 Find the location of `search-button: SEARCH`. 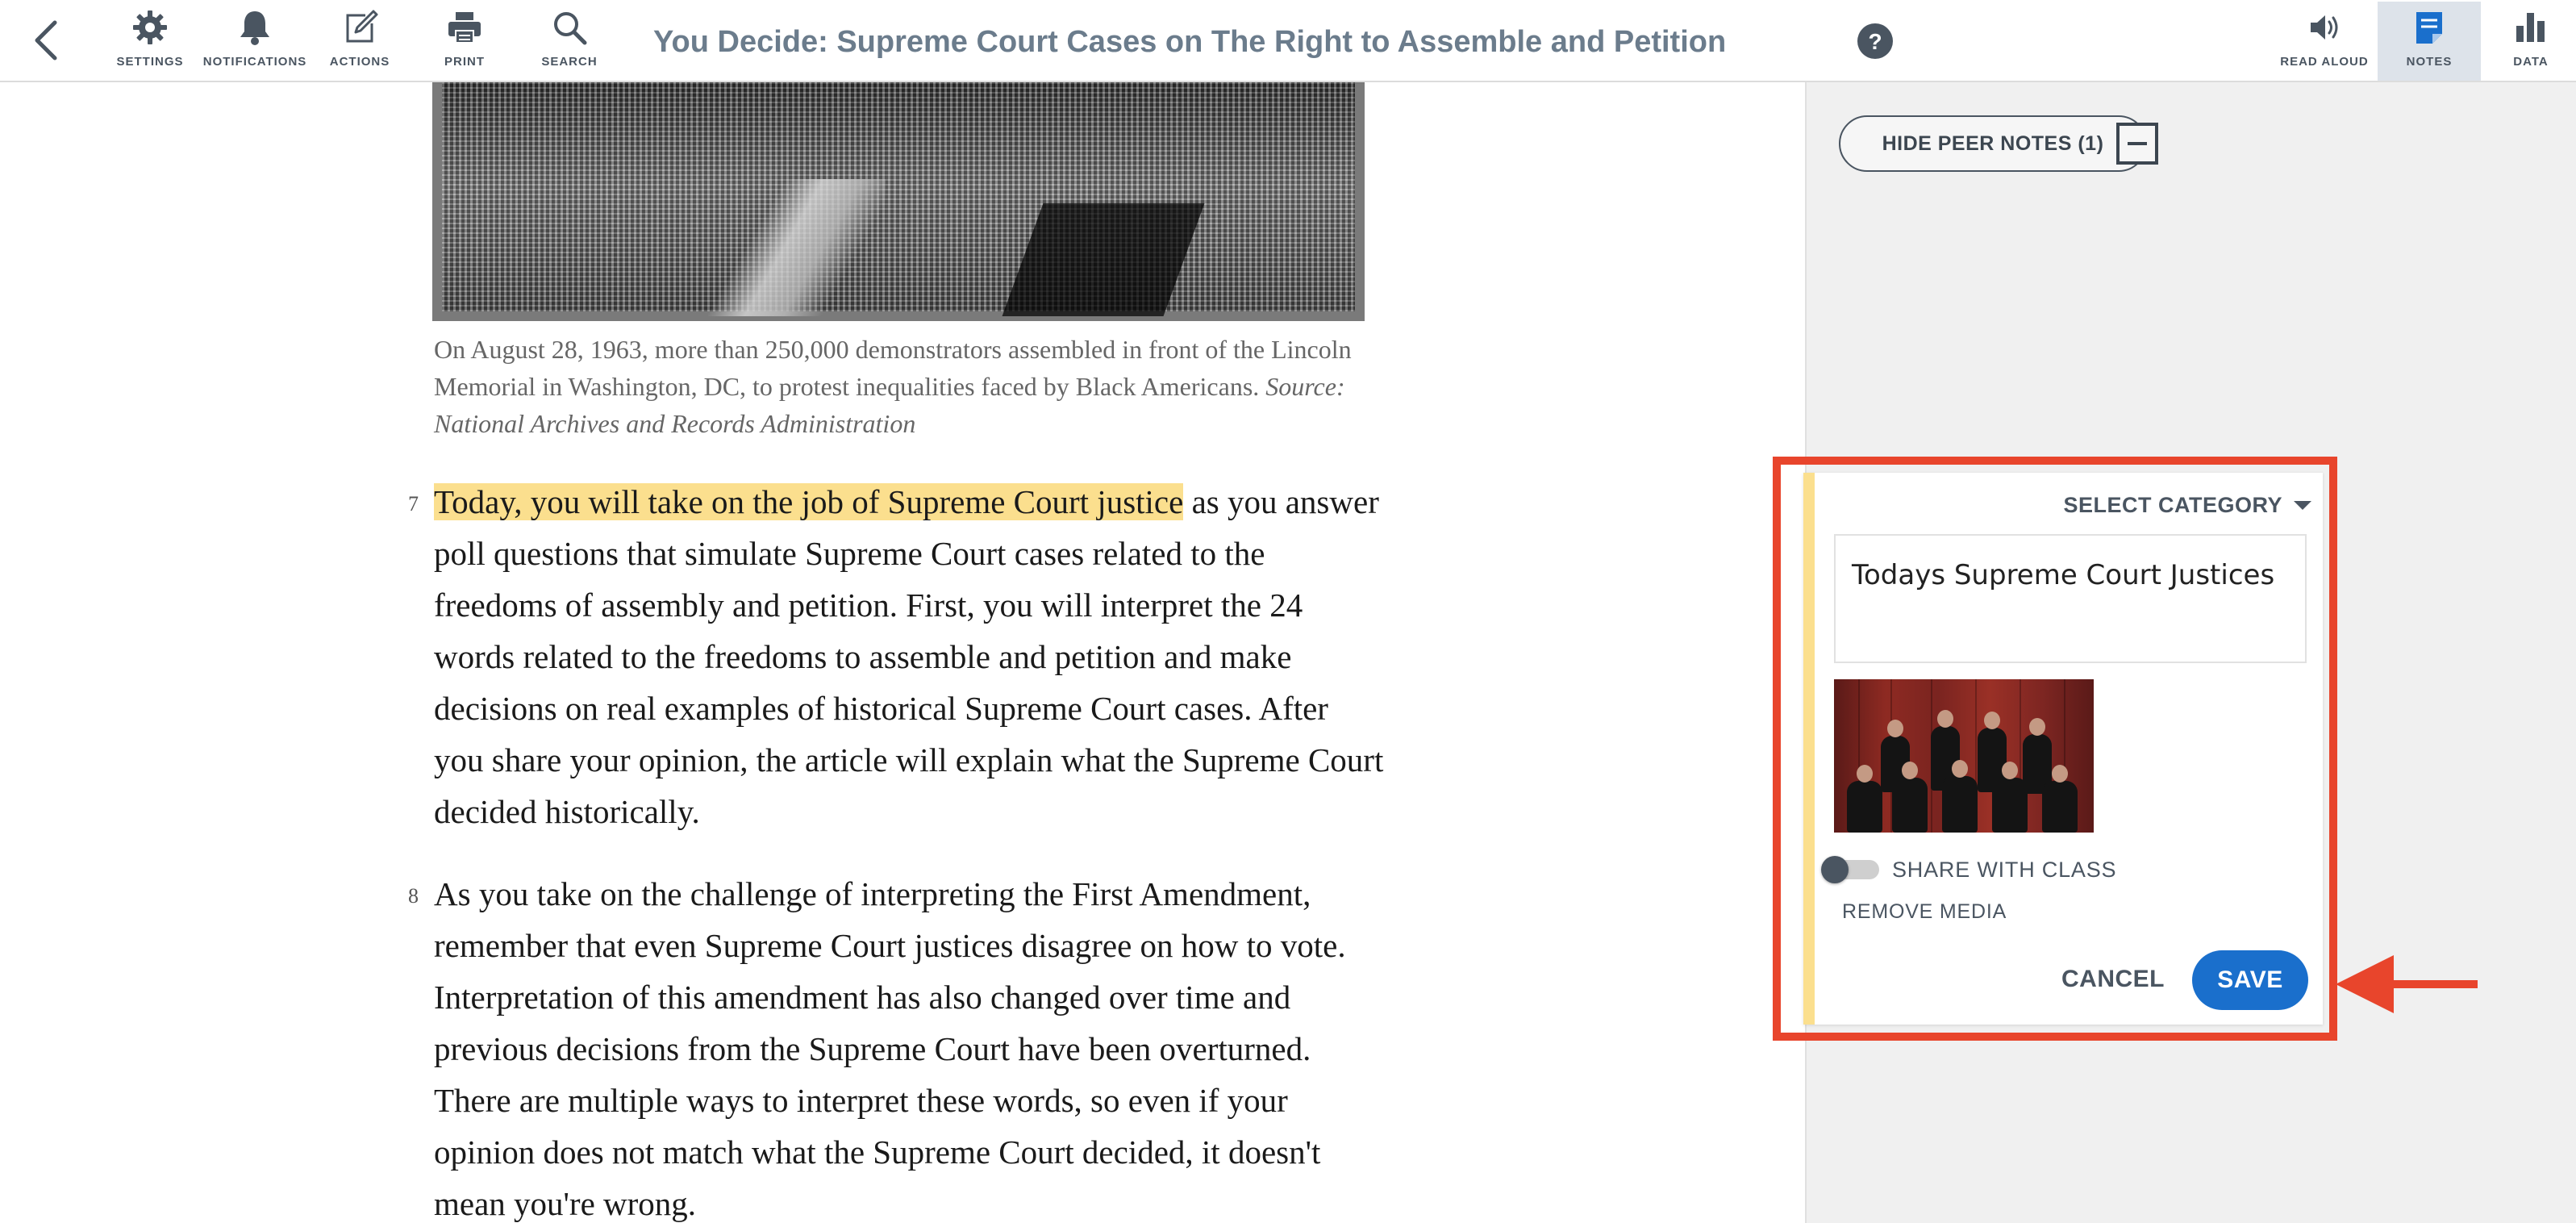

search-button: SEARCH is located at coordinates (569, 40).